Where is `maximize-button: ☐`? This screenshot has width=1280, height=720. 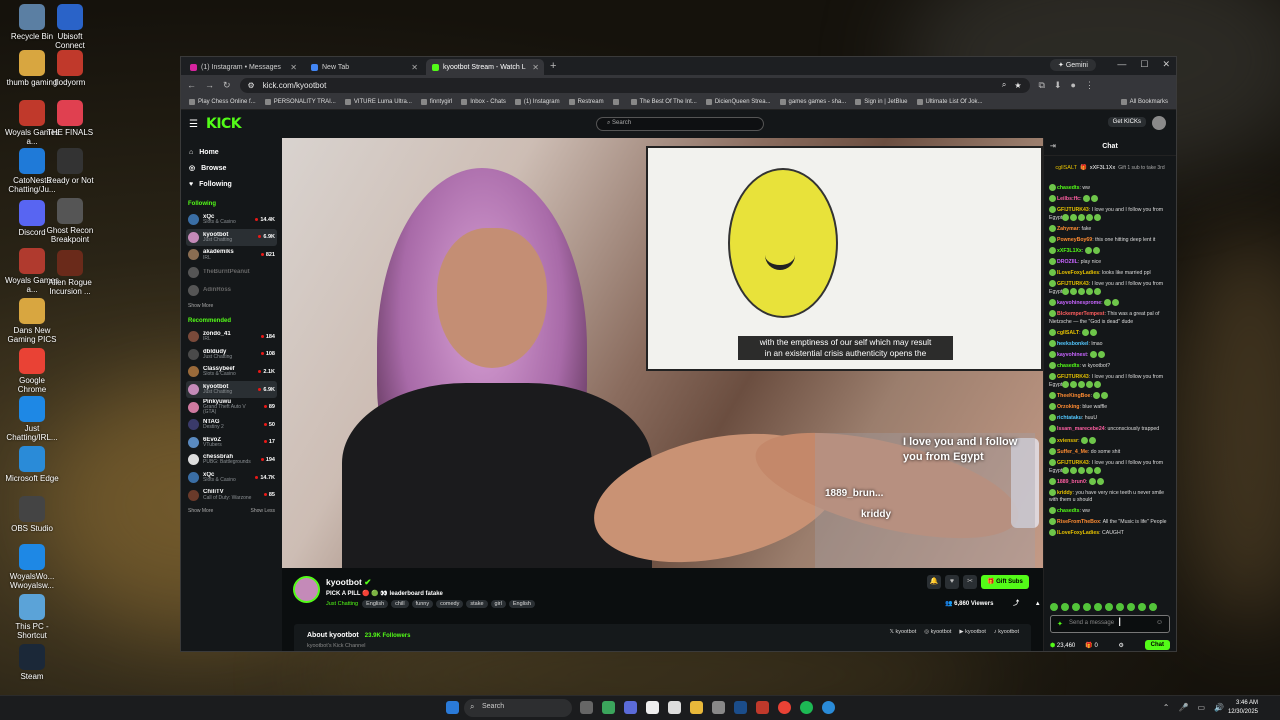 maximize-button: ☐ is located at coordinates (1144, 64).